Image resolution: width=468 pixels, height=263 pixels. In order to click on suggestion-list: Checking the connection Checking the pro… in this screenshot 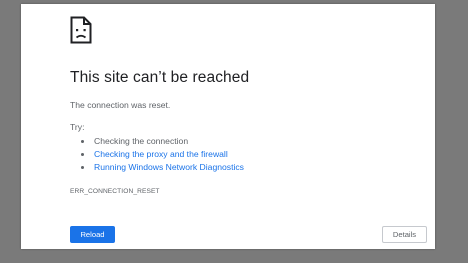, I will do `click(161, 154)`.